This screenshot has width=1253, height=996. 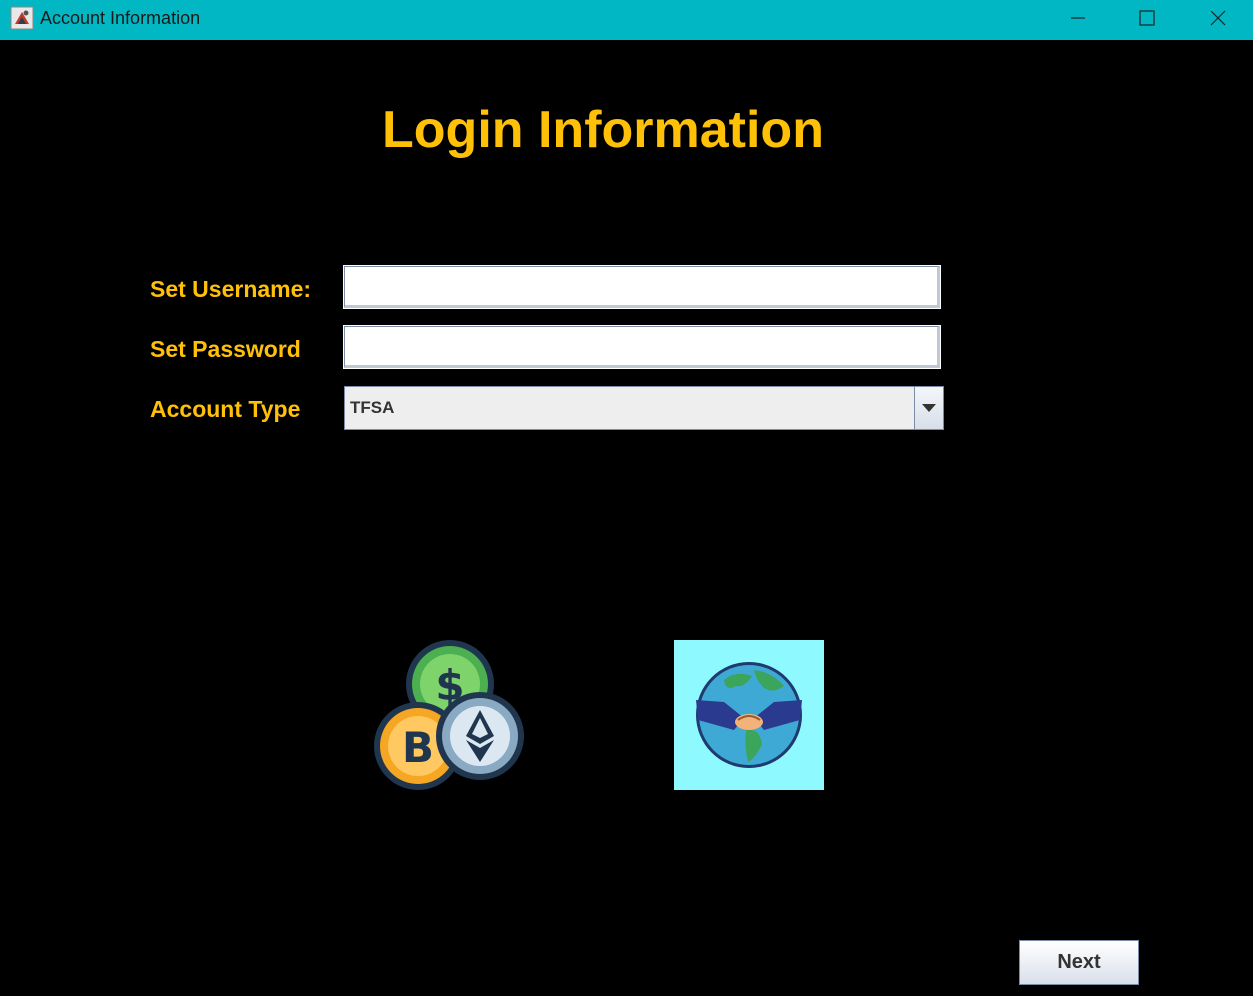 I want to click on minimize-icon, so click(x=1078, y=18).